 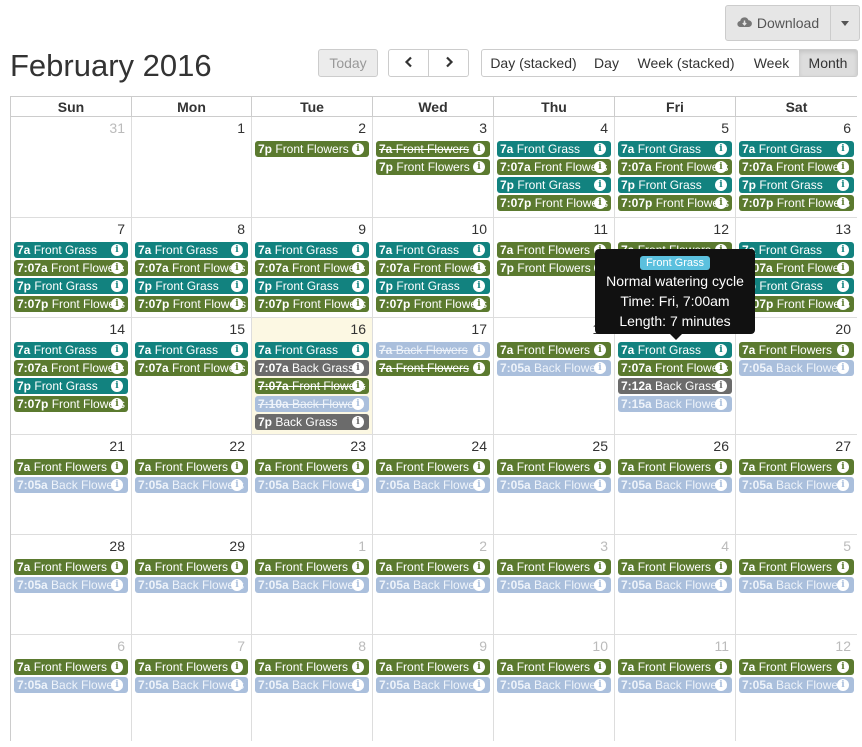 What do you see at coordinates (675, 688) in the screenshot?
I see `day-cell: 11 7a Front Flowers i 7:05a Back Flowers i` at bounding box center [675, 688].